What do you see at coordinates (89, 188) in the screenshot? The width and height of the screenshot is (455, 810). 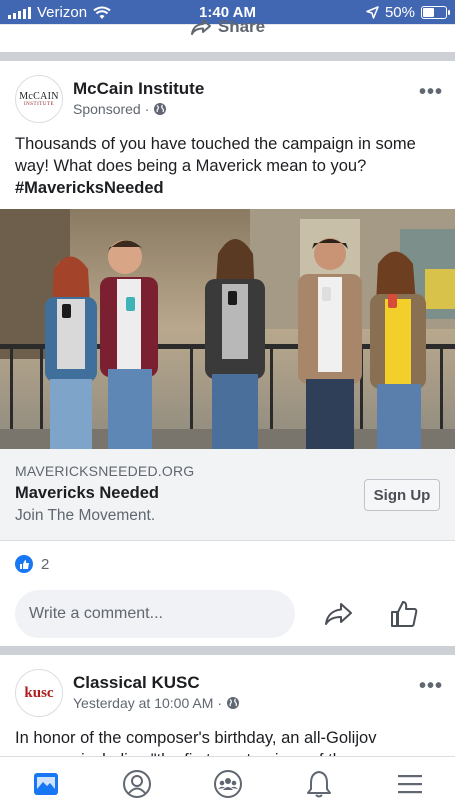 I see `post-hashtag: #MavericksNeeded` at bounding box center [89, 188].